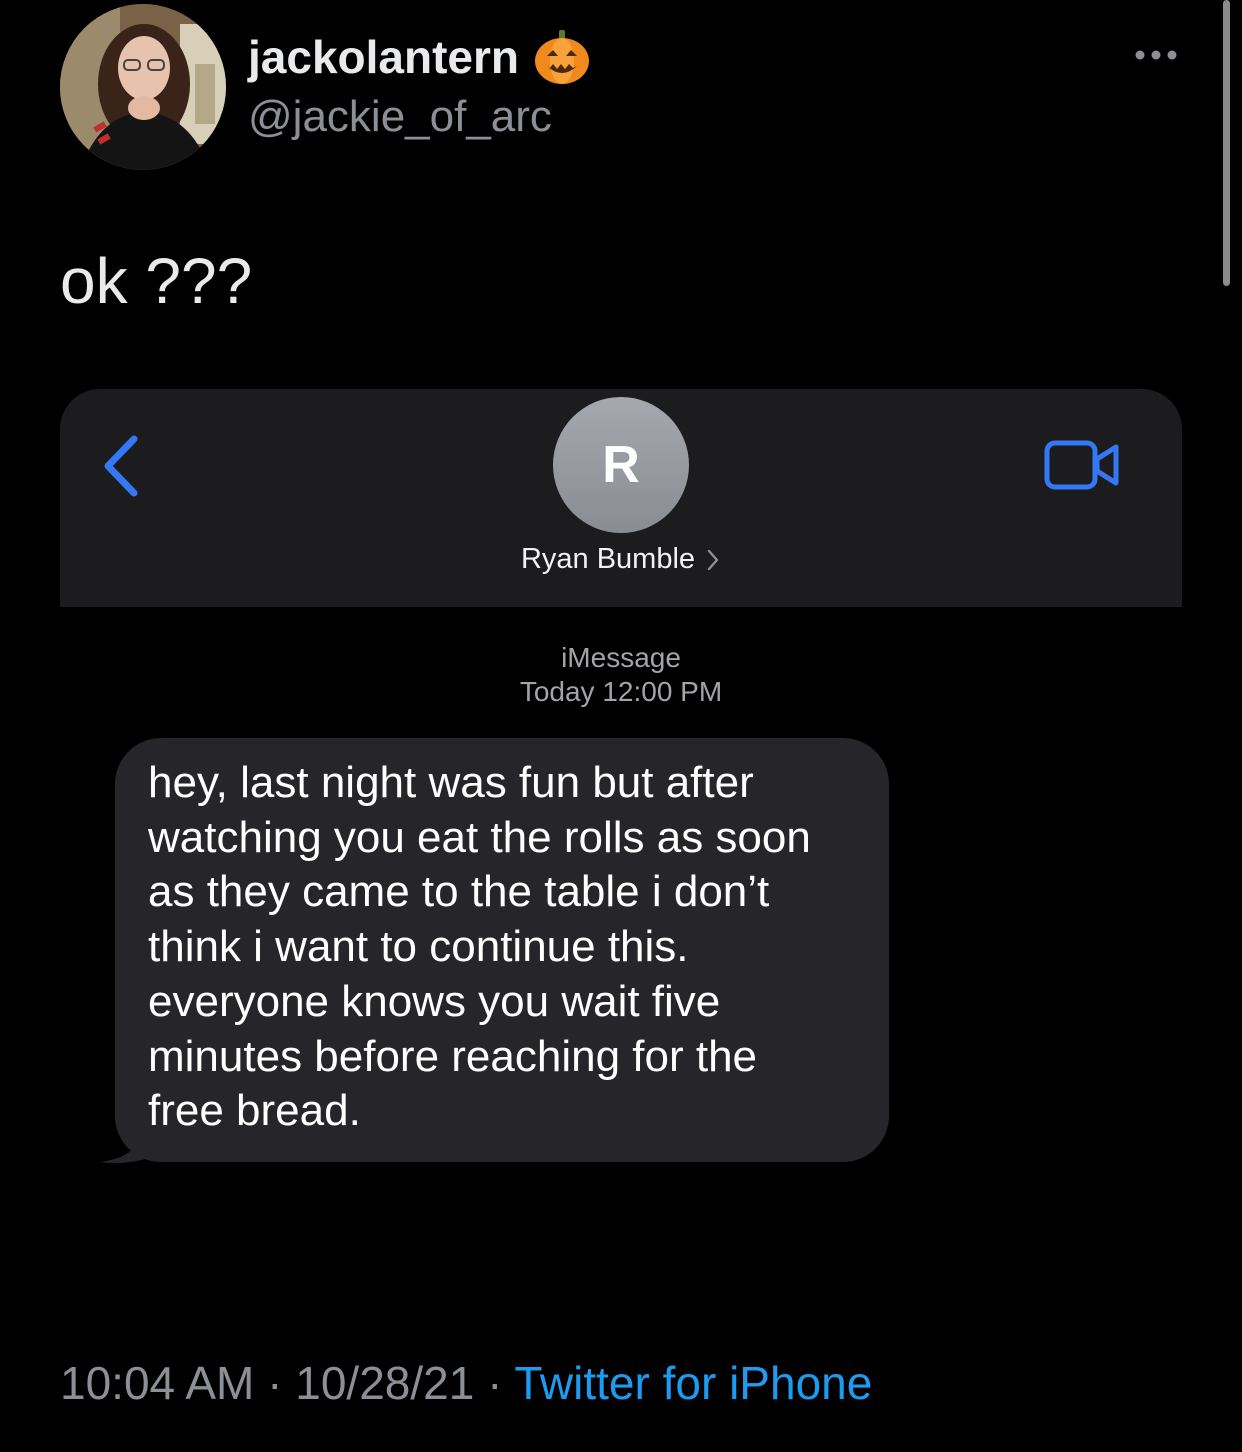 This screenshot has width=1242, height=1452. What do you see at coordinates (383, 57) in the screenshot?
I see `display-name-text: jackolantern` at bounding box center [383, 57].